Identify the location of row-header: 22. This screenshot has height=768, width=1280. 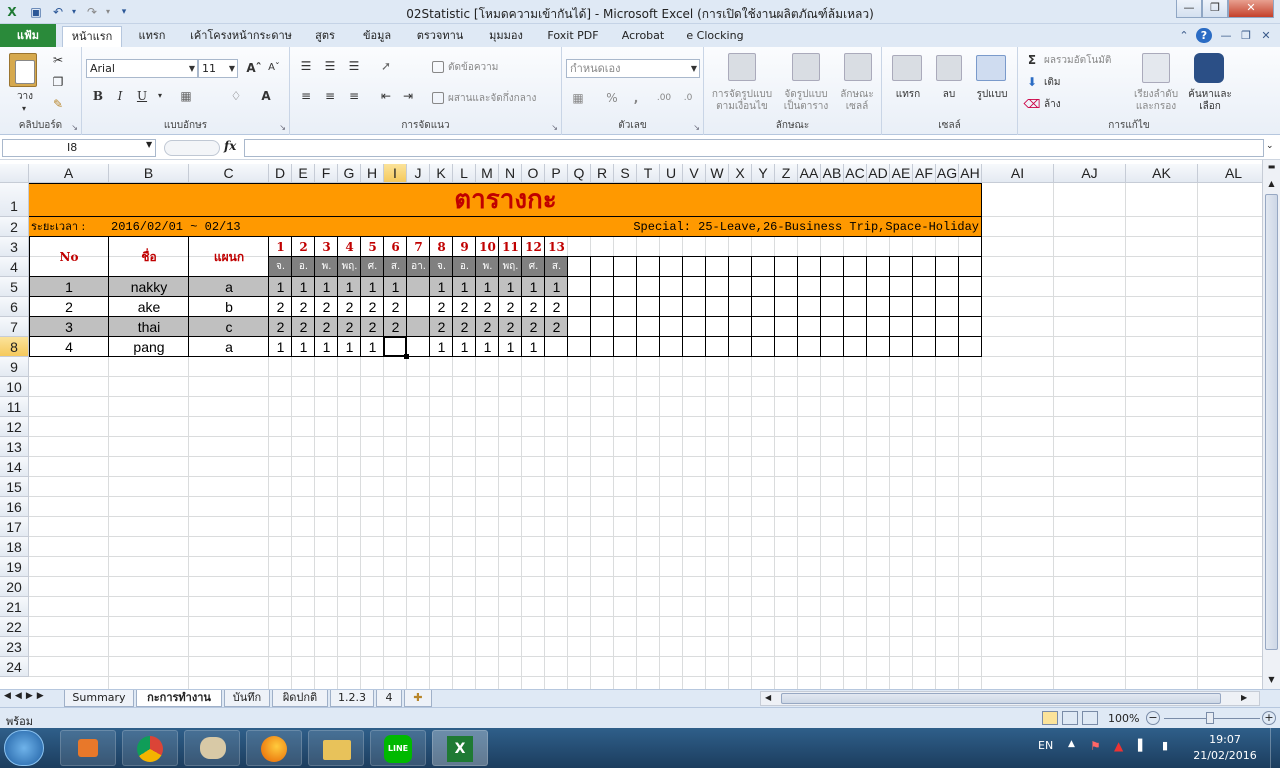
(14, 627).